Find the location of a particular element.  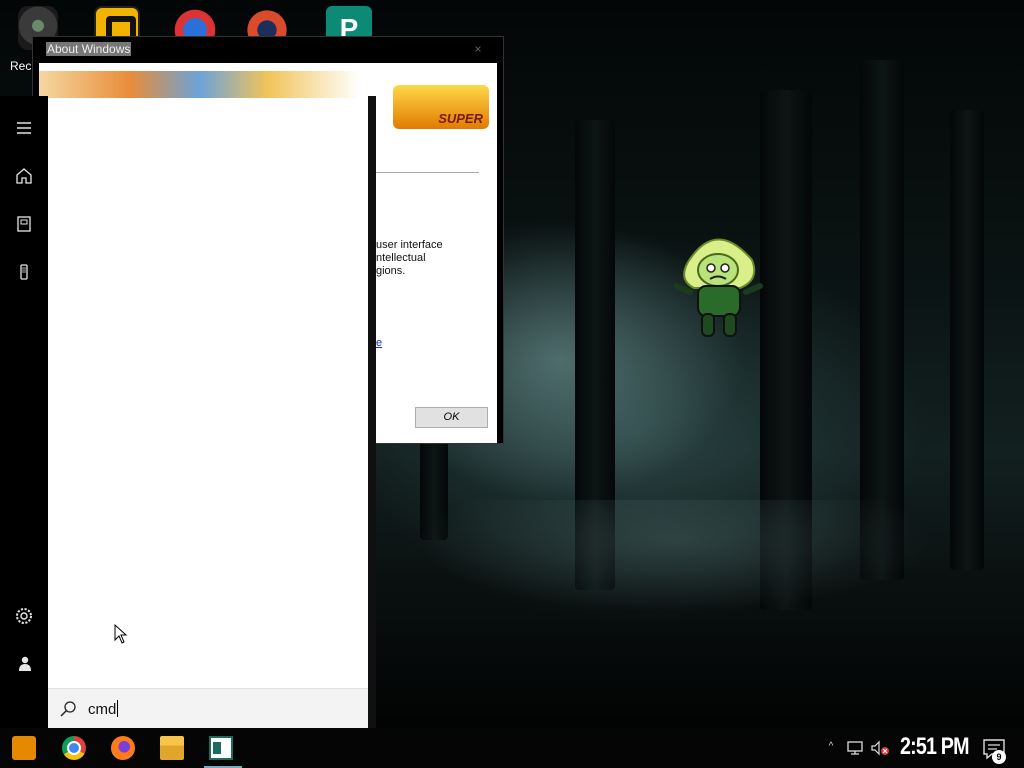

start-menu-rail is located at coordinates (24, 412).